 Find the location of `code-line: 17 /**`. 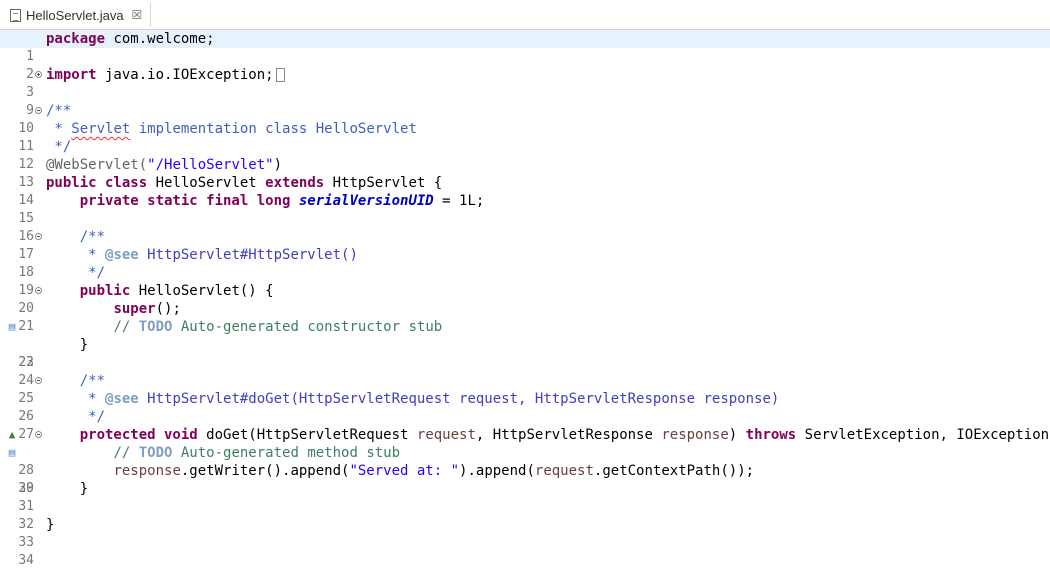

code-line: 17 /** is located at coordinates (525, 245).